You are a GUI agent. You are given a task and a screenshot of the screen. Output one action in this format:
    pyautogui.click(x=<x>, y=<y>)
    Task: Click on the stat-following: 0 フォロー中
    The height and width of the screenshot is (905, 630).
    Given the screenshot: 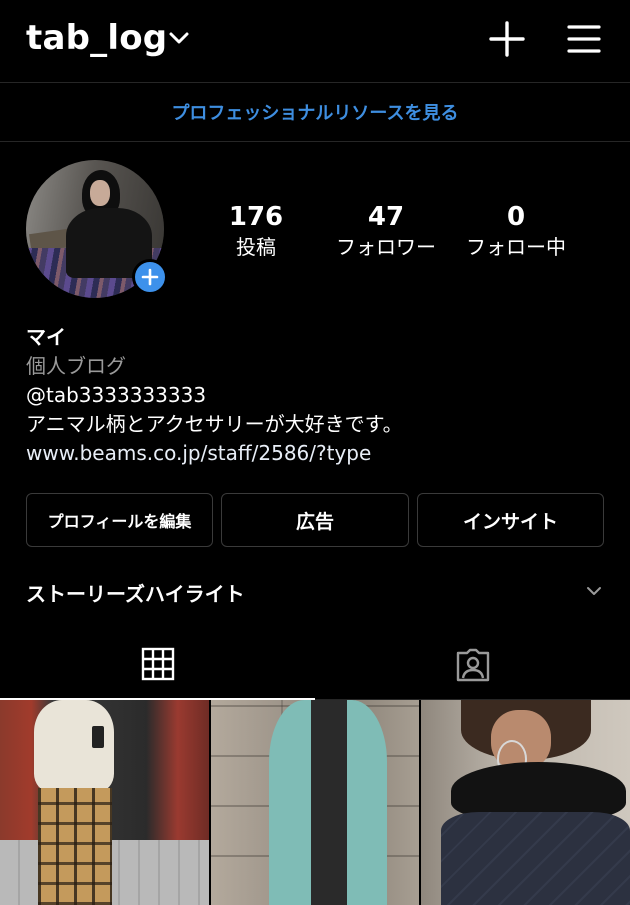 What is the action you would take?
    pyautogui.click(x=516, y=230)
    